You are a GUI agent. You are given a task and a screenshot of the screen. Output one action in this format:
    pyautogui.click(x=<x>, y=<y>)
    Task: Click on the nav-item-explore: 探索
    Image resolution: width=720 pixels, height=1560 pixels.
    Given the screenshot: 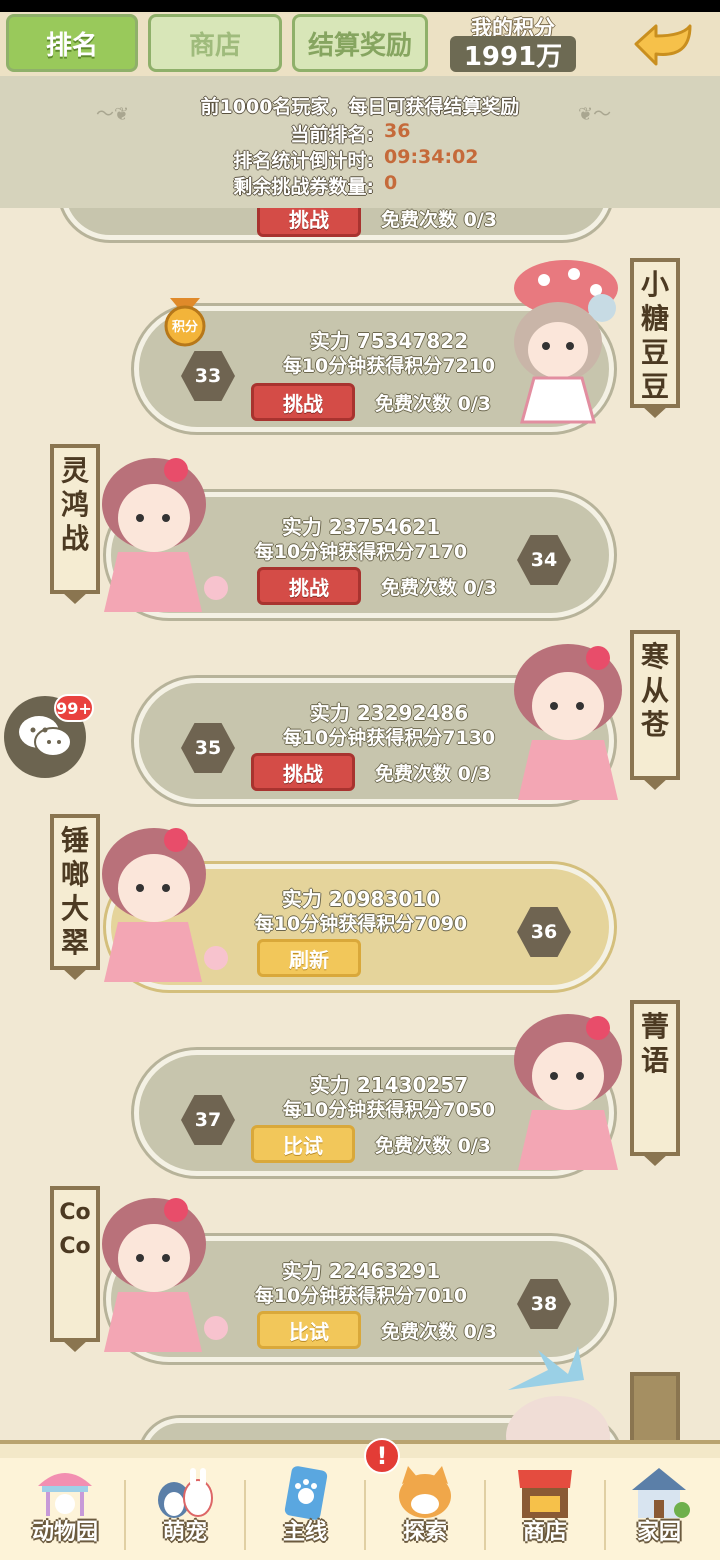 What is the action you would take?
    pyautogui.click(x=425, y=1510)
    